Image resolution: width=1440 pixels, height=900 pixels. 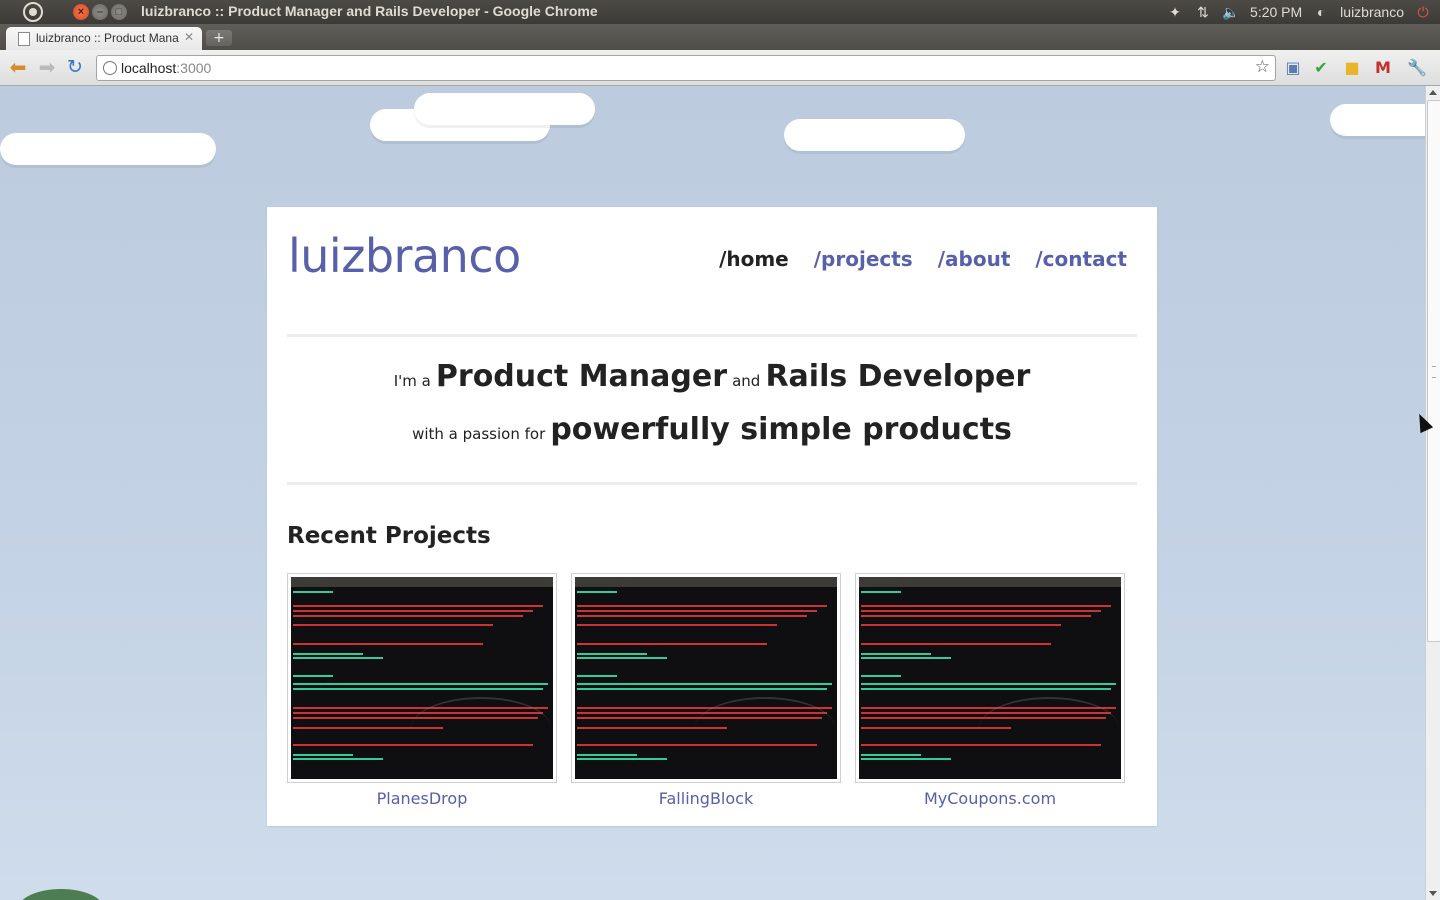 What do you see at coordinates (61, 894) in the screenshot?
I see `hill-decoration` at bounding box center [61, 894].